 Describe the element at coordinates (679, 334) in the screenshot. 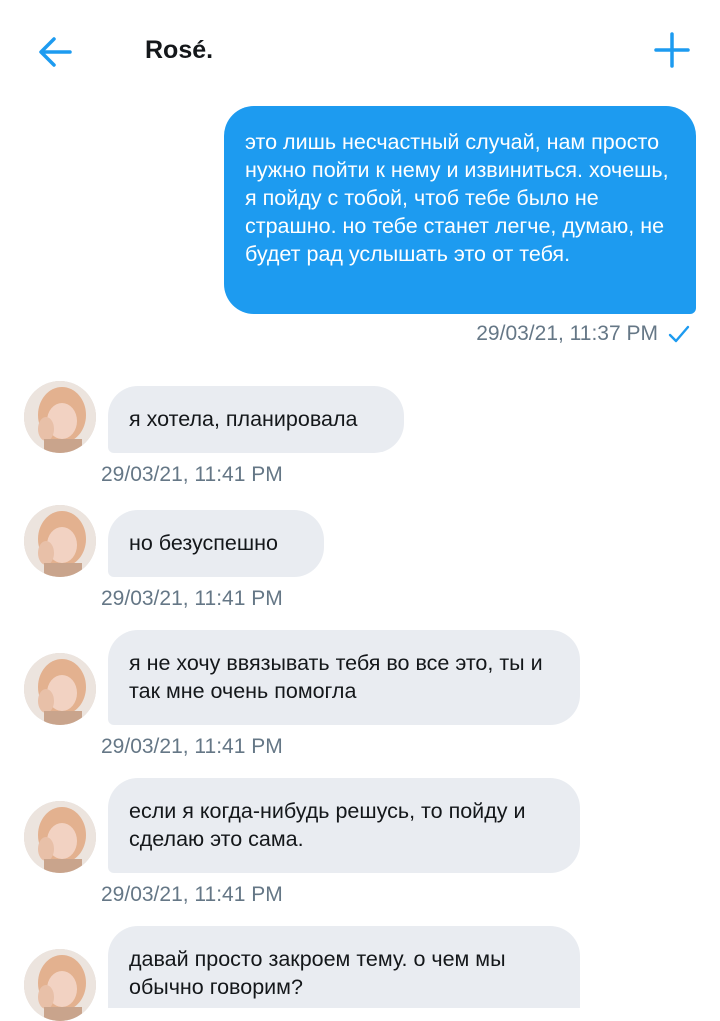

I see `checkmark-icon` at that location.